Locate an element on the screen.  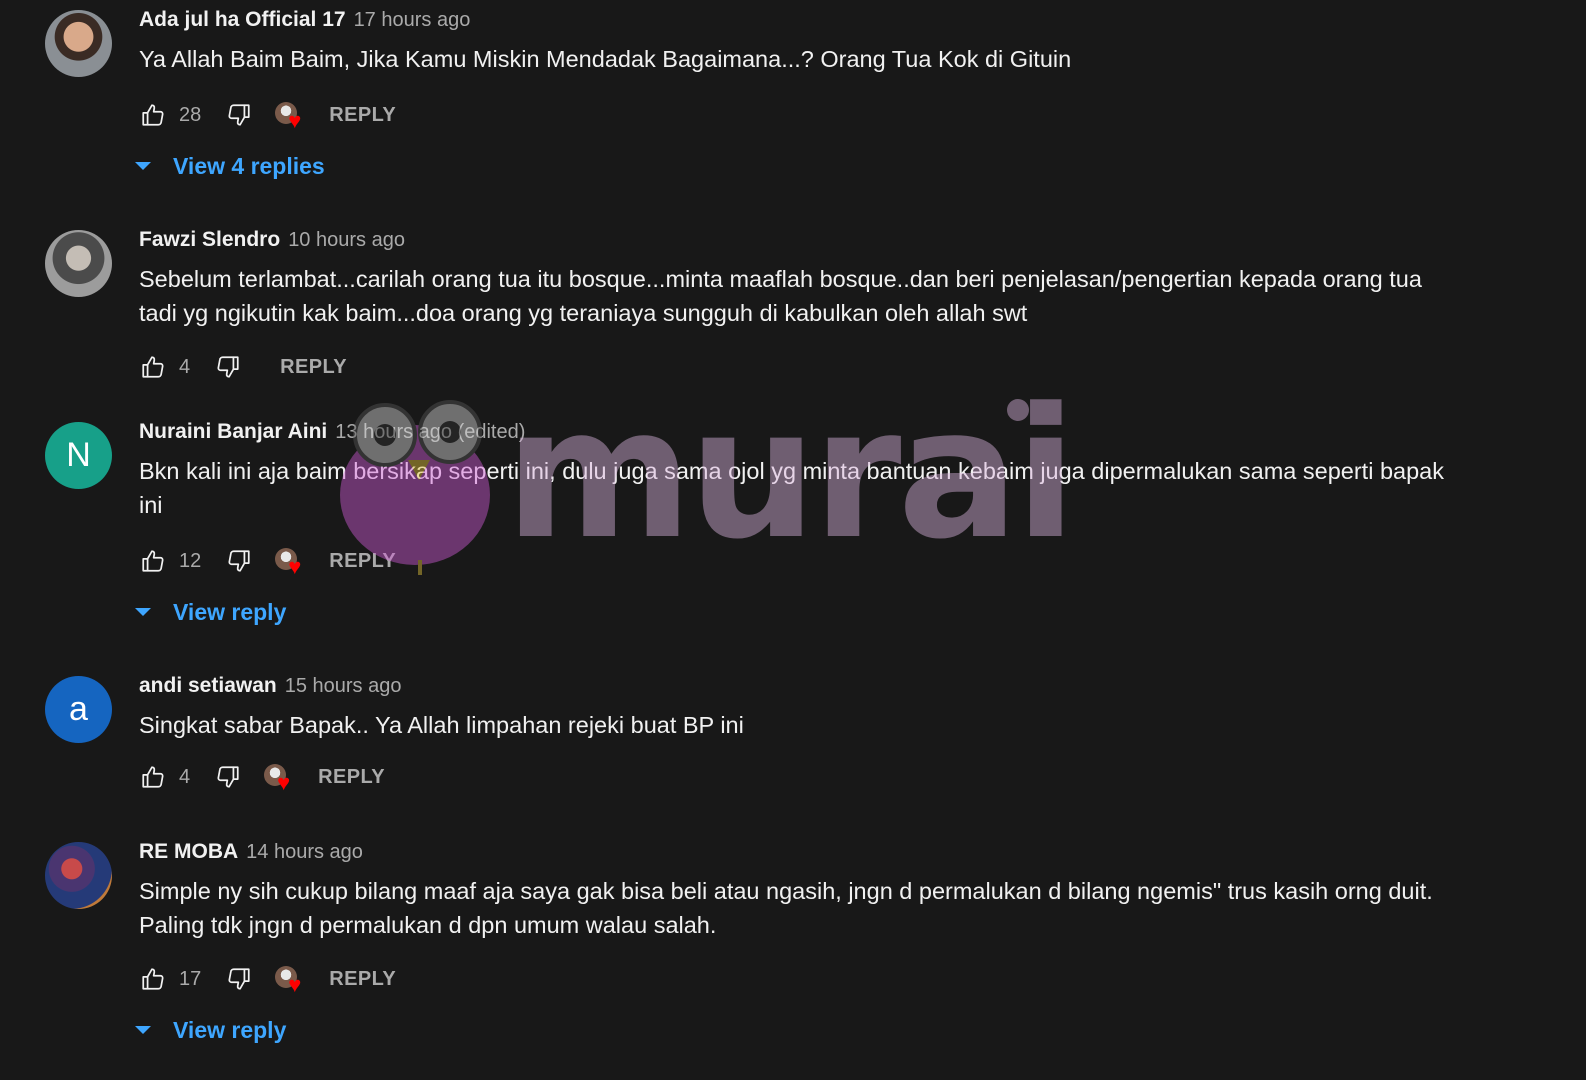
comment-time: 15 hours ago is located at coordinates (343, 686).